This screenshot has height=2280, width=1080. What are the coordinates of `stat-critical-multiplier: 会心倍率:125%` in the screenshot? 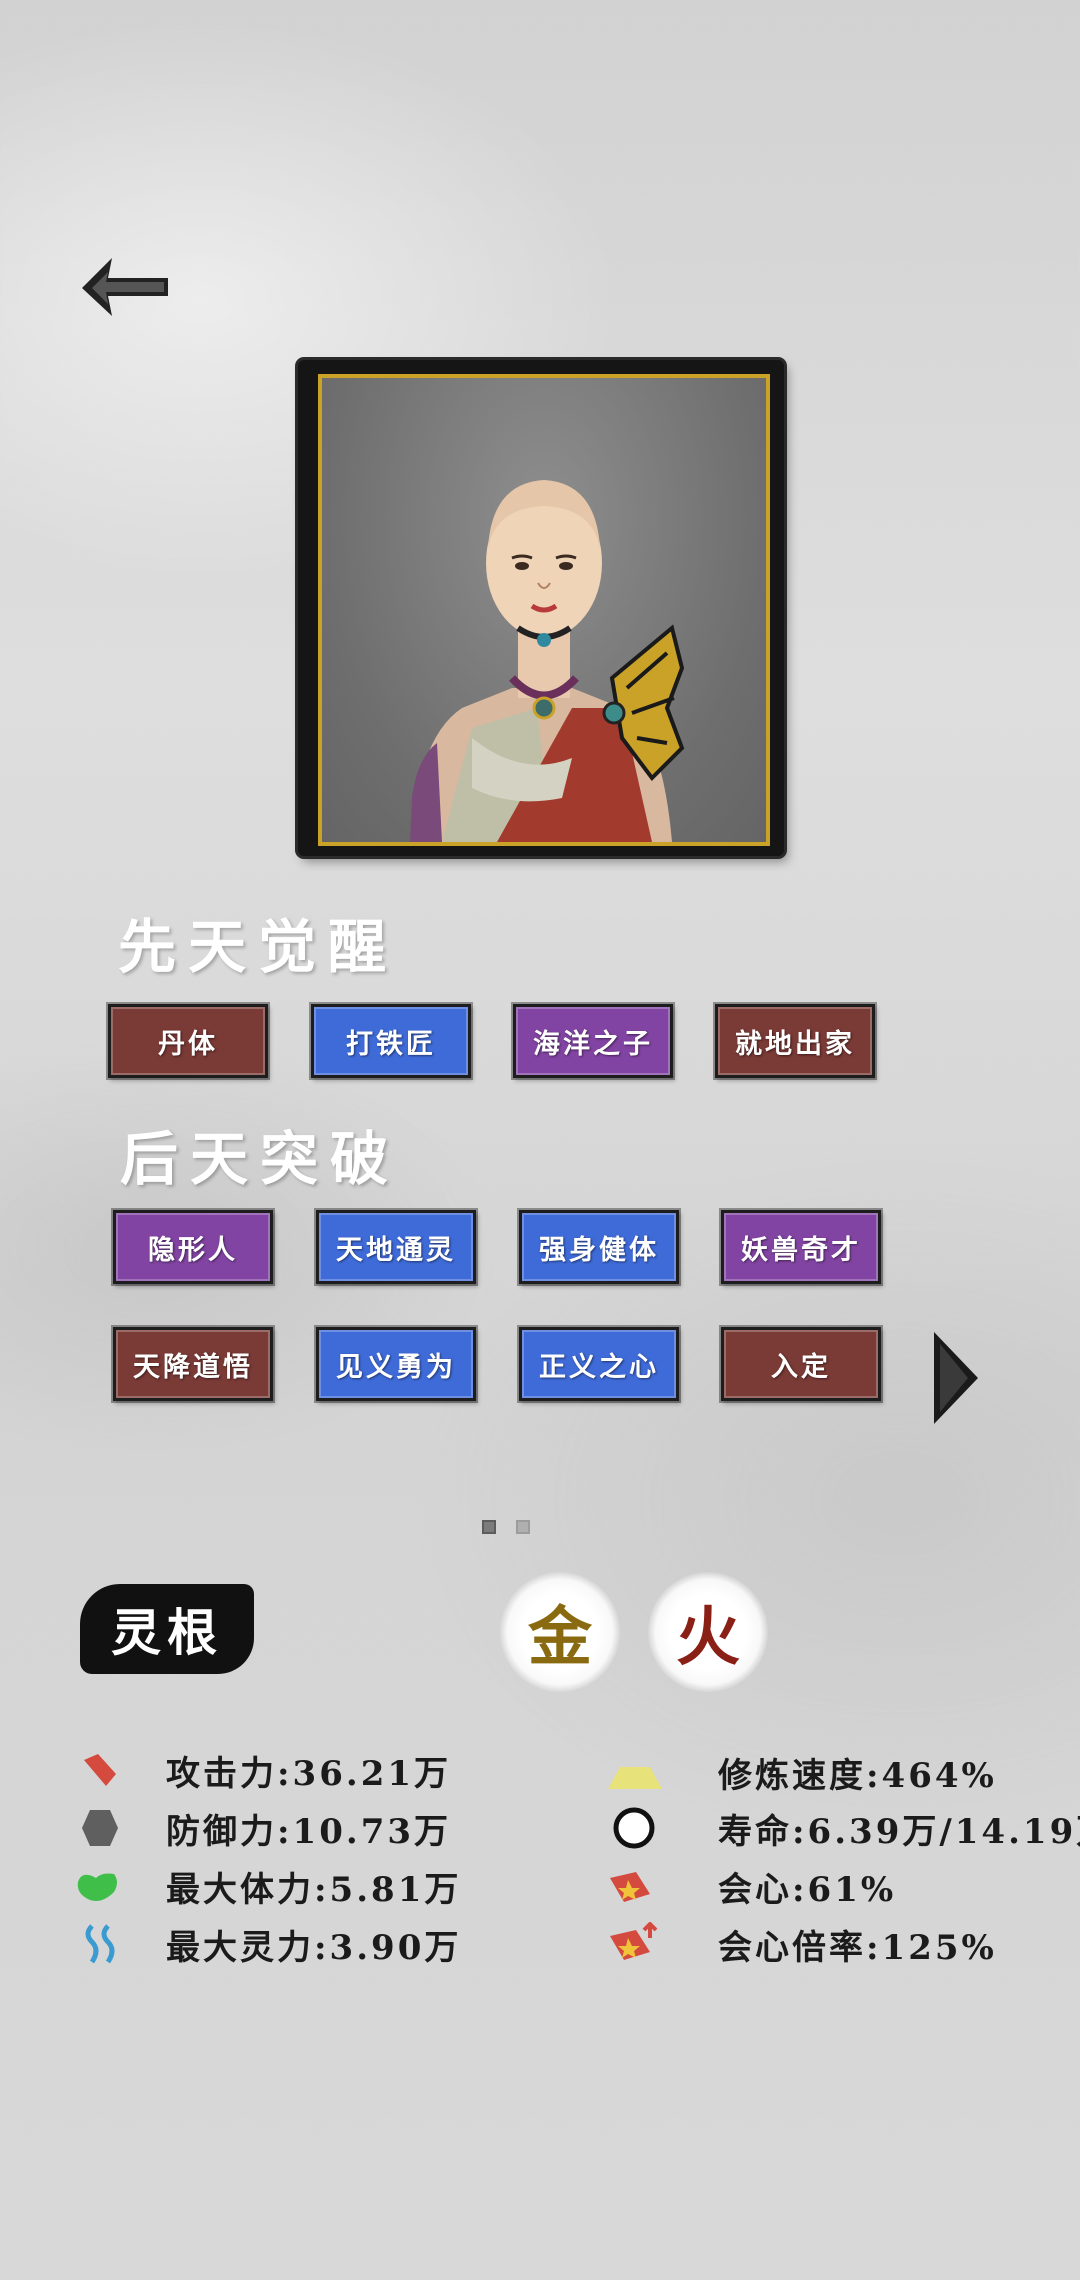 It's located at (857, 1948).